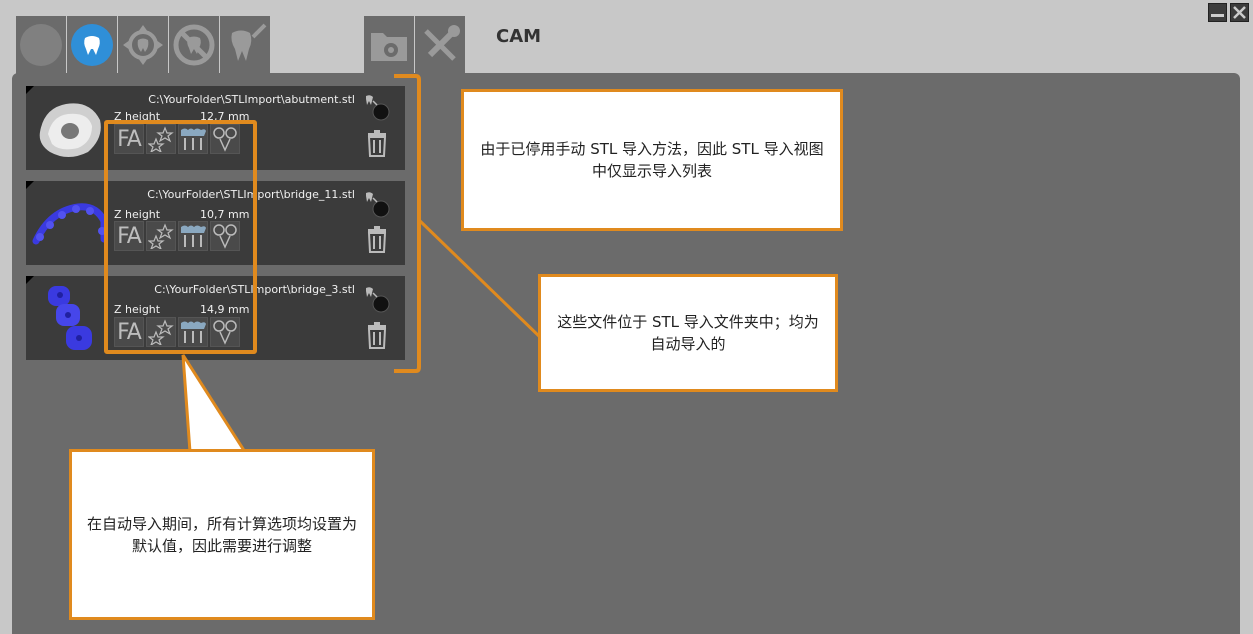  Describe the element at coordinates (249, 42) in the screenshot. I see `tooth-wand-icon` at that location.